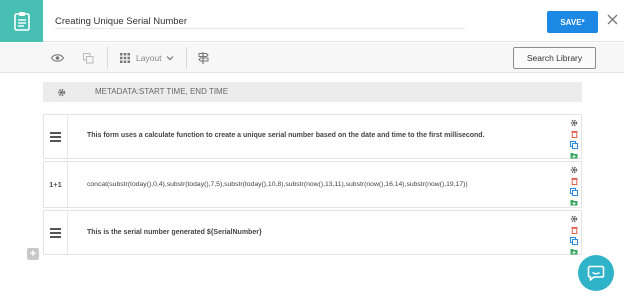 Image resolution: width=624 pixels, height=300 pixels. What do you see at coordinates (572, 22) in the screenshot?
I see `save-button: SAVE*` at bounding box center [572, 22].